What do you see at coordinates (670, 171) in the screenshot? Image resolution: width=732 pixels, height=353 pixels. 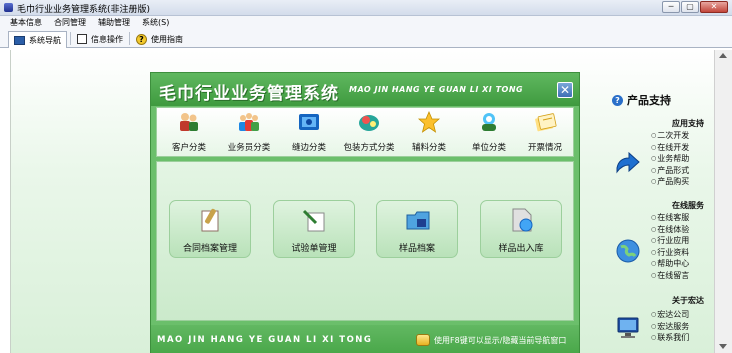 I see `link-product-form: 产品形式` at bounding box center [670, 171].